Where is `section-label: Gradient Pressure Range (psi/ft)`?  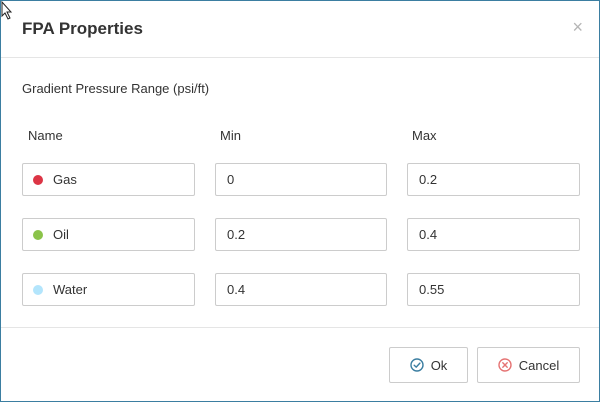 section-label: Gradient Pressure Range (psi/ft) is located at coordinates (116, 88).